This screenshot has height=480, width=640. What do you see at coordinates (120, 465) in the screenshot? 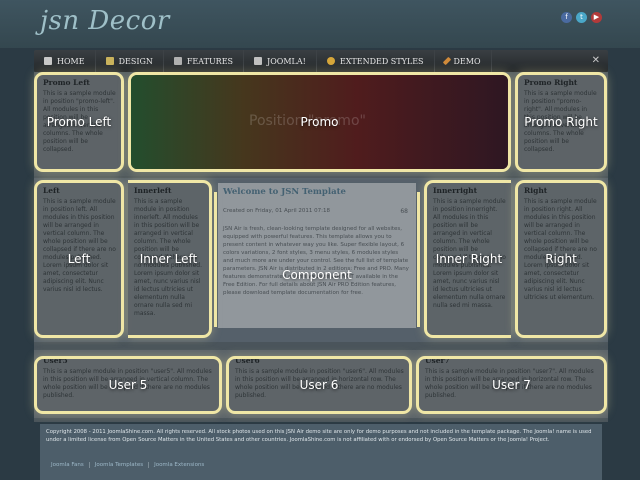
I see `footer-link: Joomla Templates` at bounding box center [120, 465].